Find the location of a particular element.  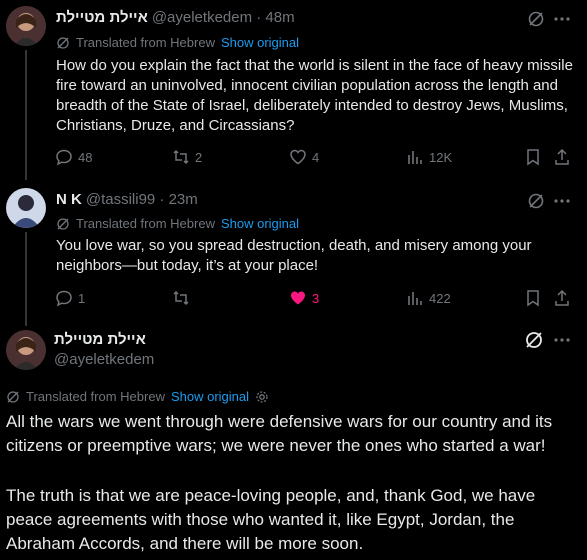

tweet-header: איילת מטיילת @ayeletkedem · 48m is located at coordinates (175, 17).